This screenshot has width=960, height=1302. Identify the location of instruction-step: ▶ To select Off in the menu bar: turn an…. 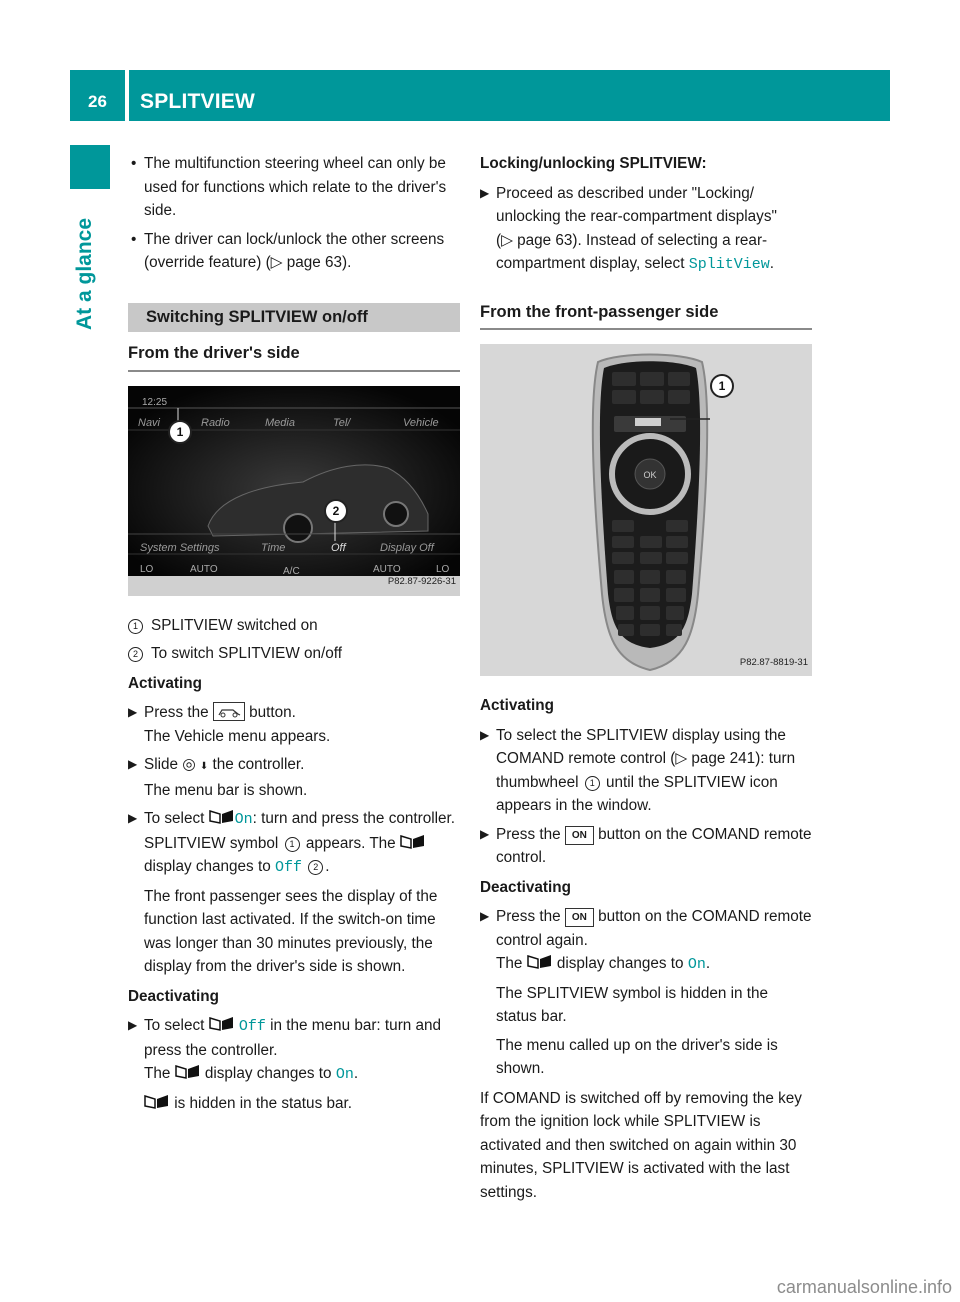
(294, 1064).